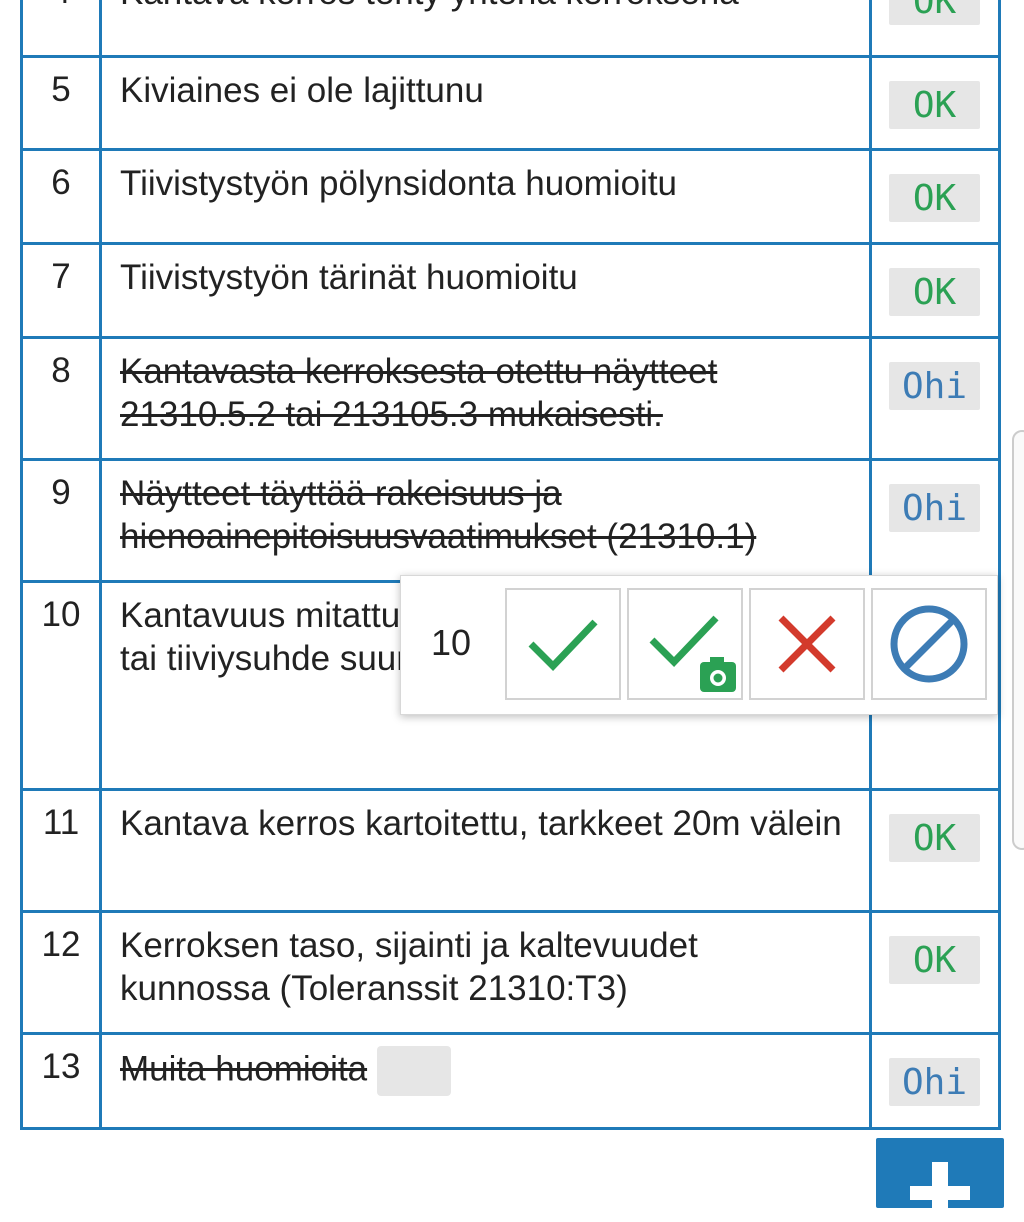 The image size is (1024, 1222). What do you see at coordinates (62, 685) in the screenshot?
I see `row-number: 10` at bounding box center [62, 685].